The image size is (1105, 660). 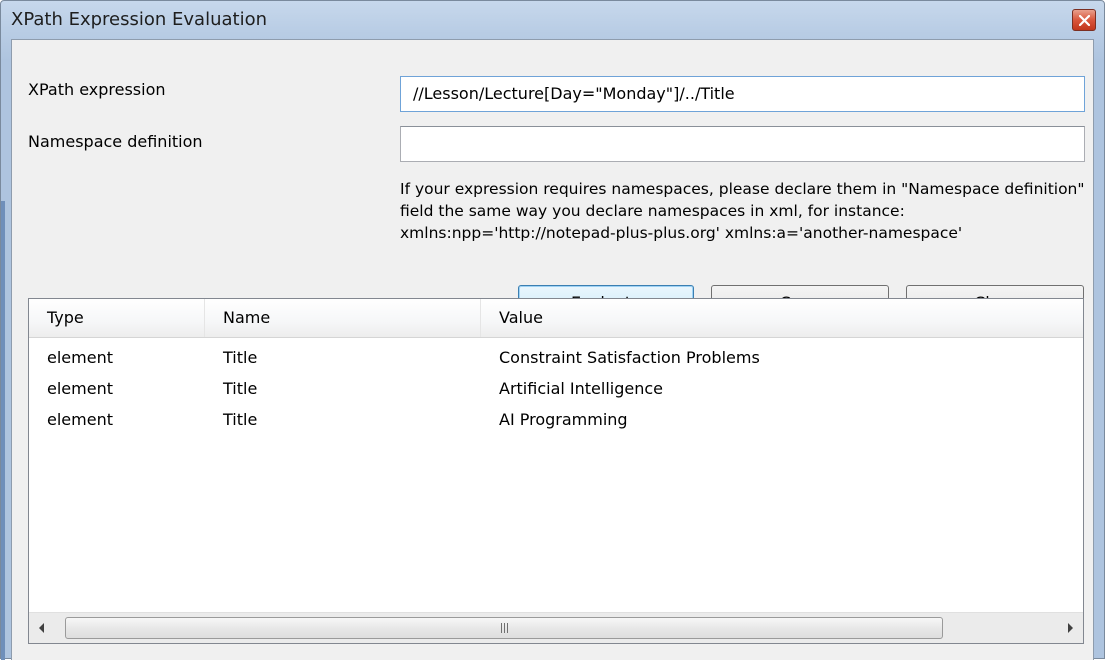 I want to click on results-header: Type Name Value, so click(x=556, y=318).